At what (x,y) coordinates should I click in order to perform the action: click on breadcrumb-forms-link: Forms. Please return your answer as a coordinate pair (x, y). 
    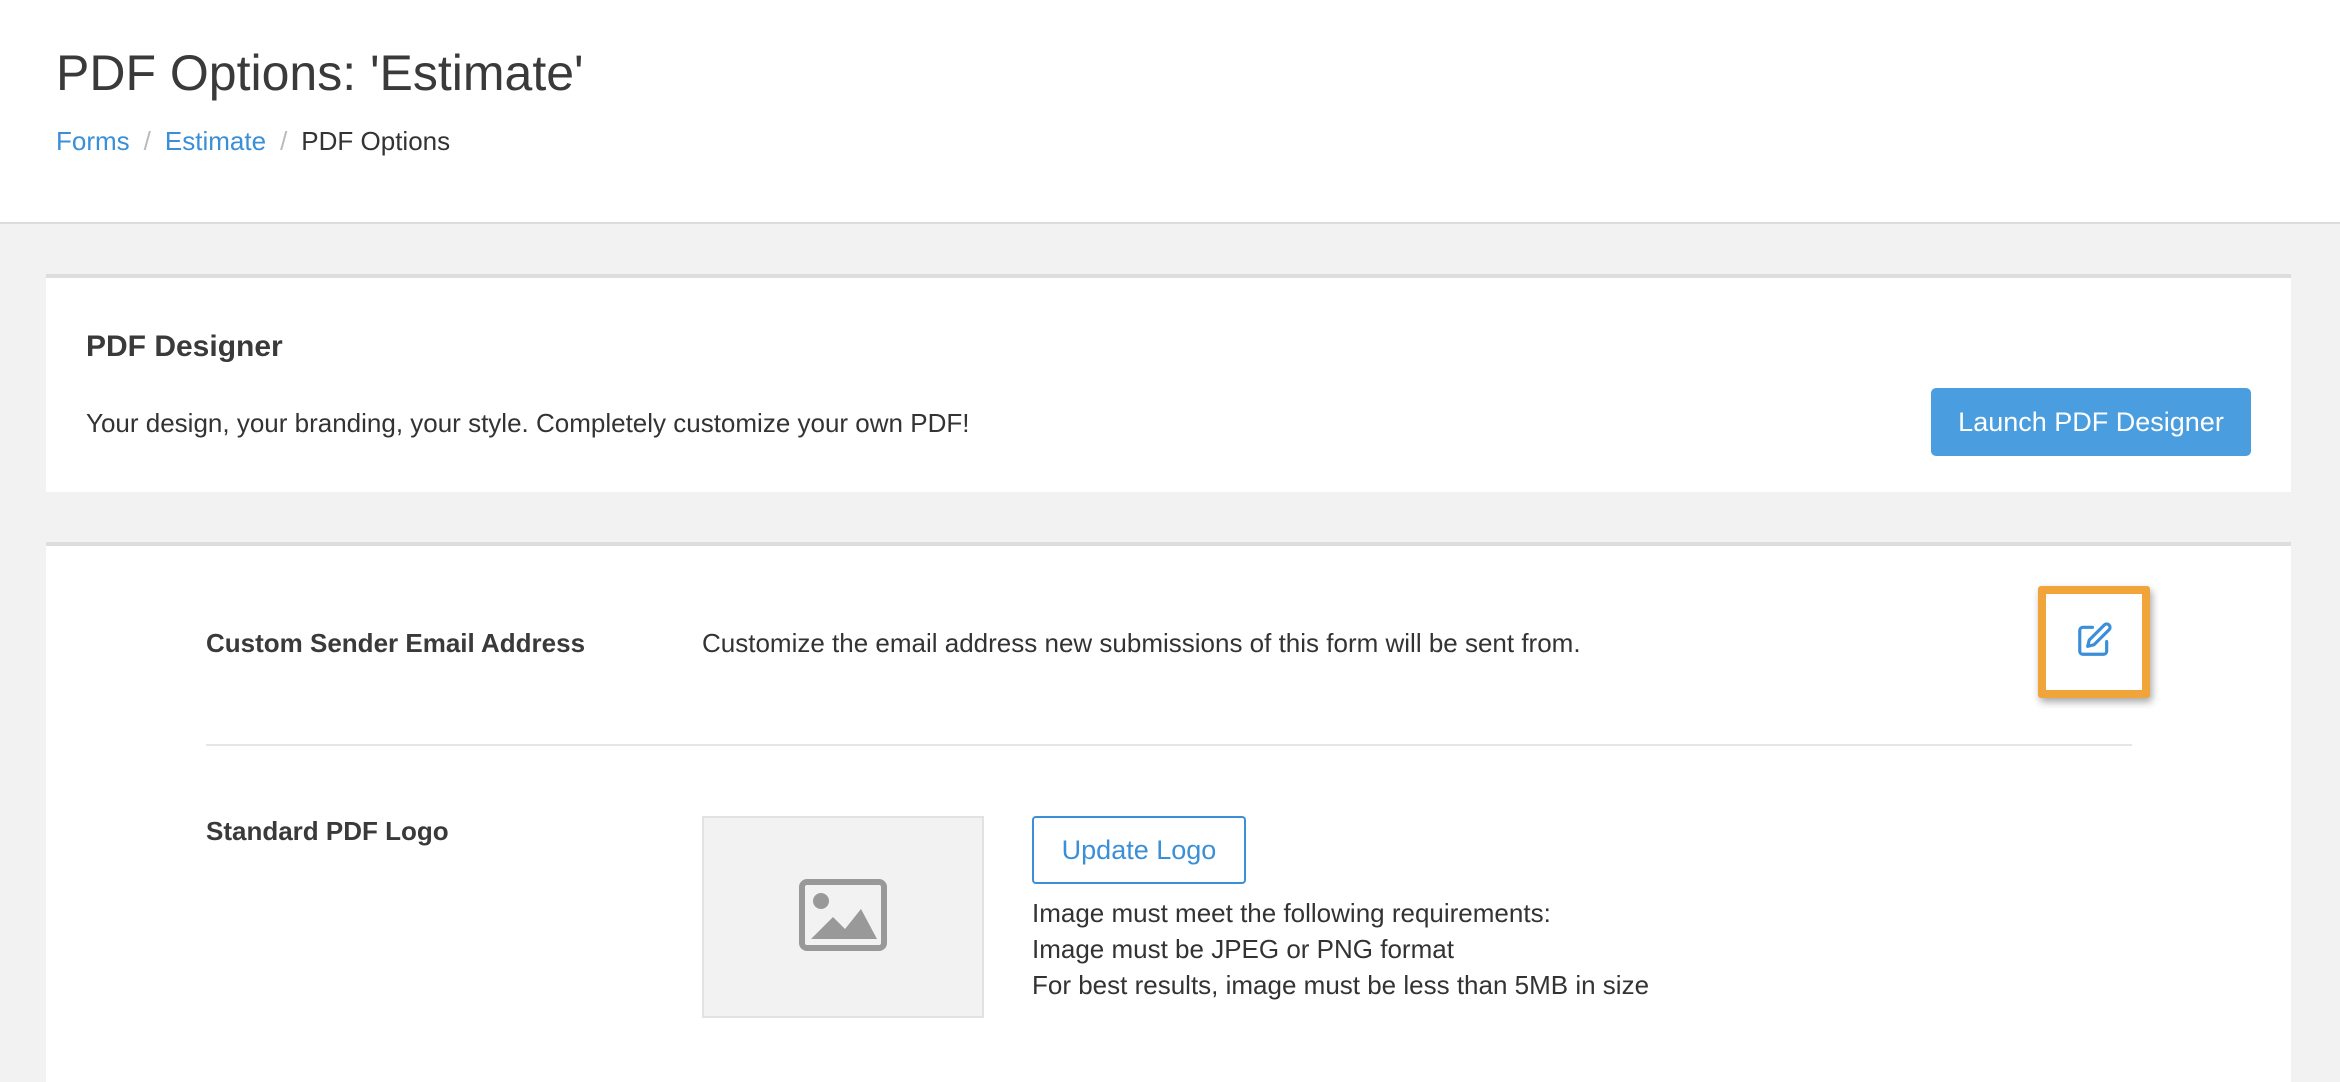
    Looking at the image, I should click on (93, 141).